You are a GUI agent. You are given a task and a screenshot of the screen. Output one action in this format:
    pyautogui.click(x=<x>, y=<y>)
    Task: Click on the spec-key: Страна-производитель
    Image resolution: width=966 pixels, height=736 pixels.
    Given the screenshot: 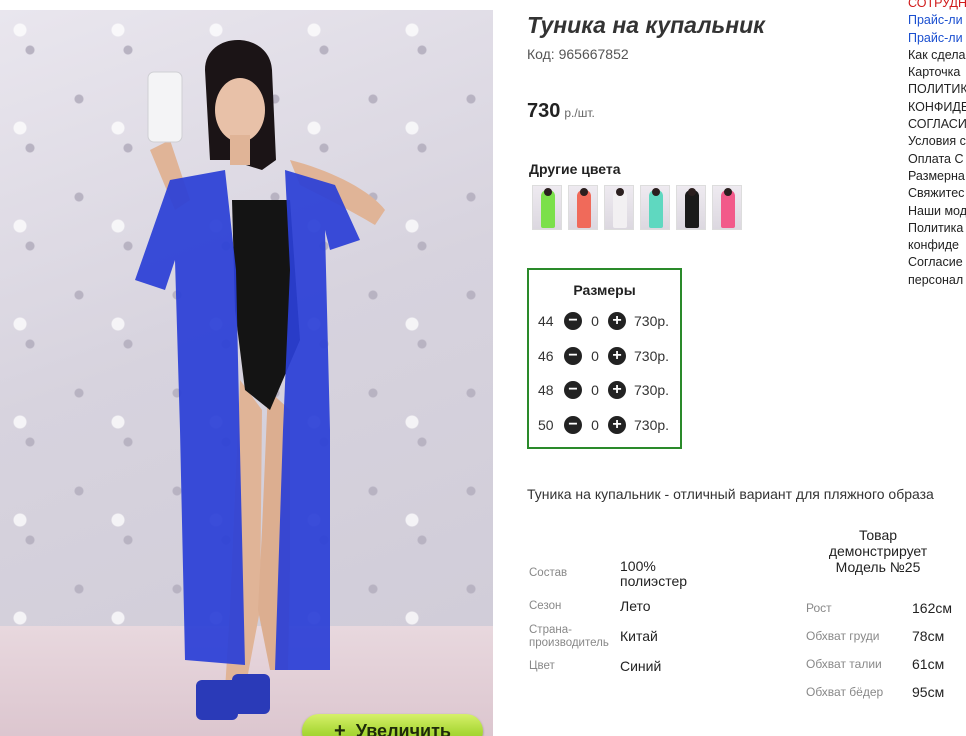 What is the action you would take?
    pyautogui.click(x=569, y=636)
    